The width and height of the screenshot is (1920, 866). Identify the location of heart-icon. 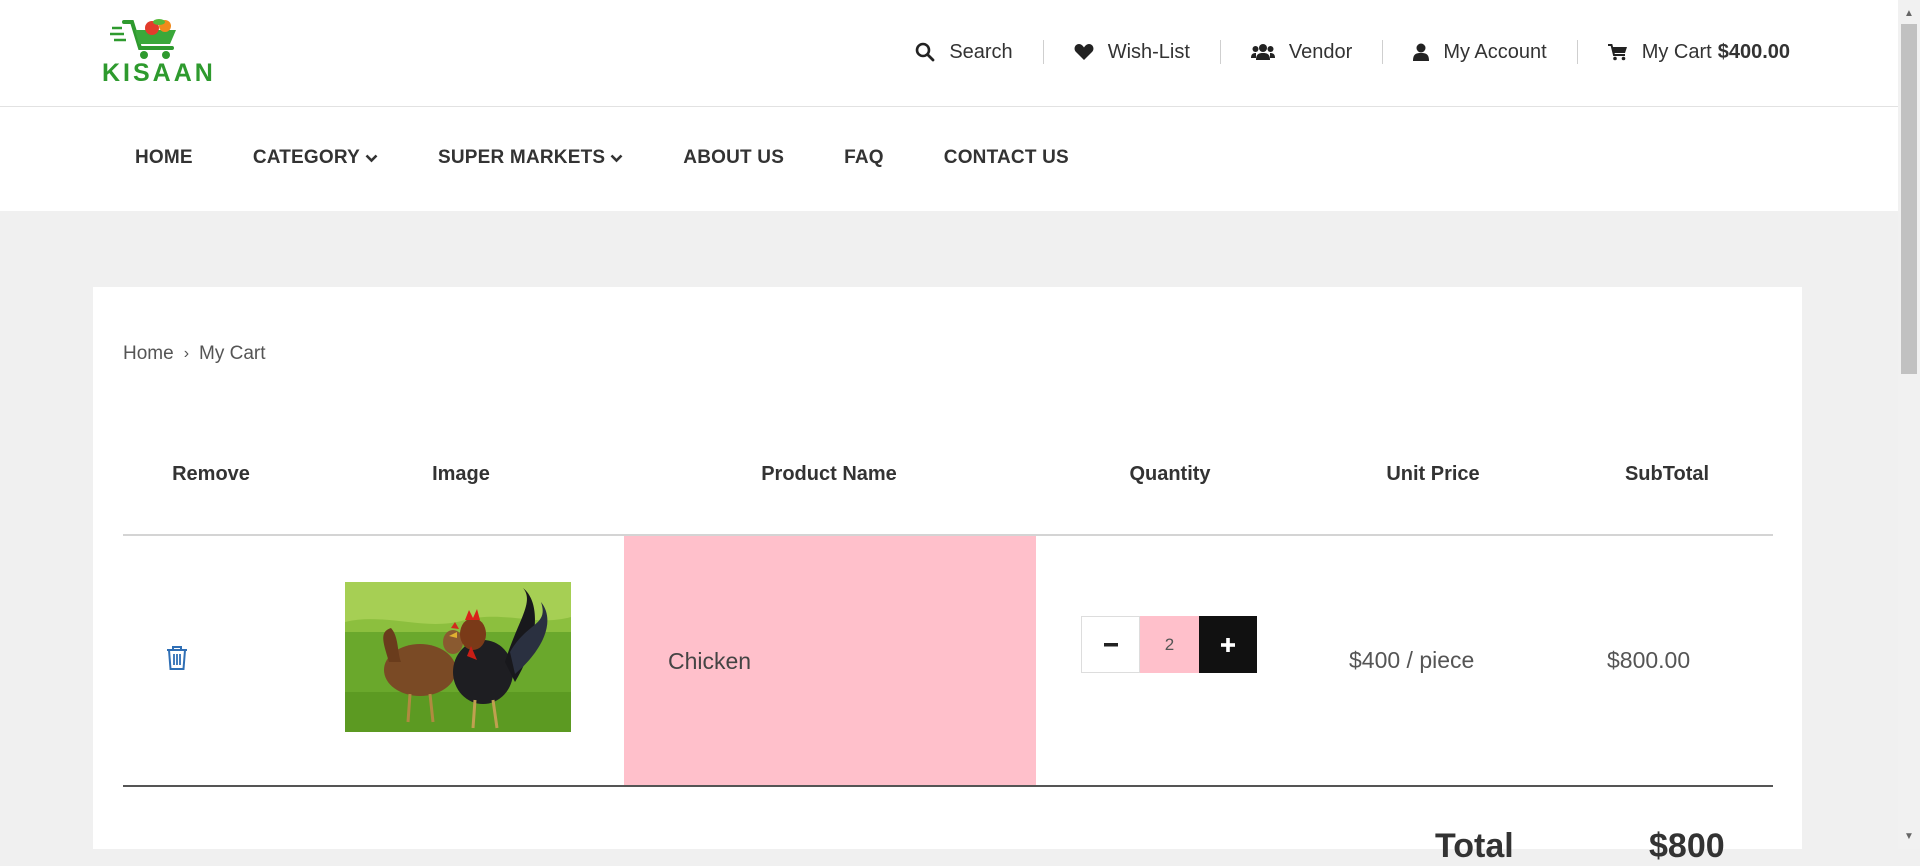
(1084, 52).